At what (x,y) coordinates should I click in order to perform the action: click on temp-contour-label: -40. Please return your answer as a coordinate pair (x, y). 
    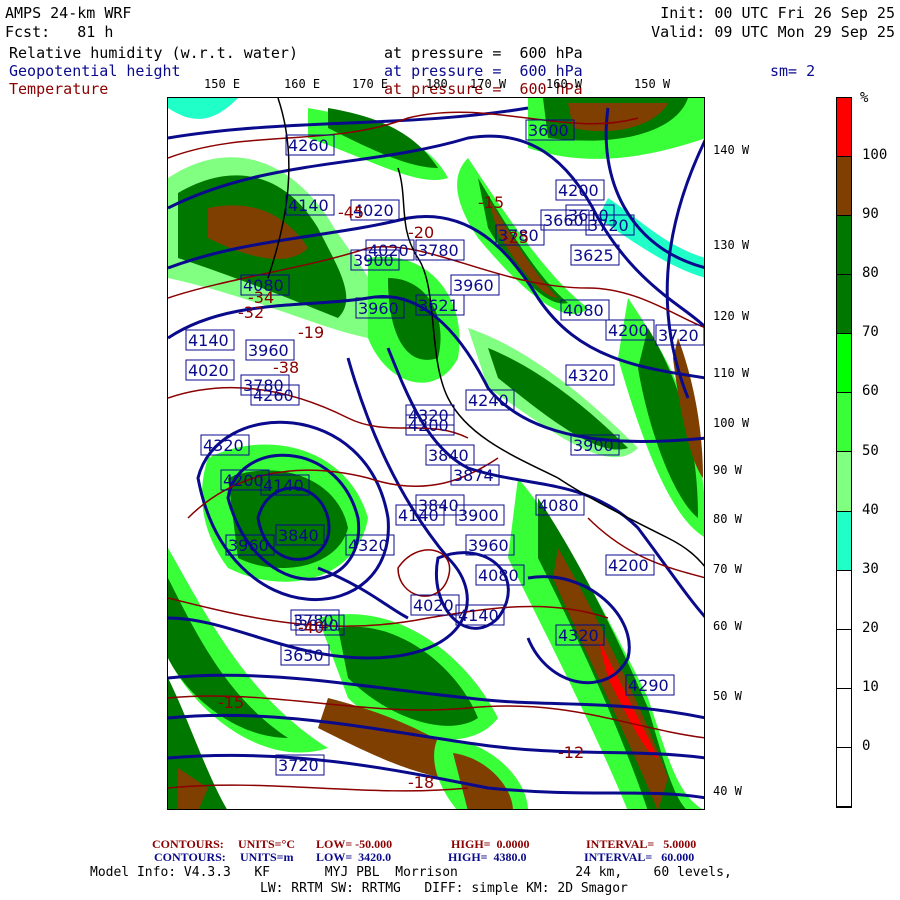
    Looking at the image, I should click on (311, 627).